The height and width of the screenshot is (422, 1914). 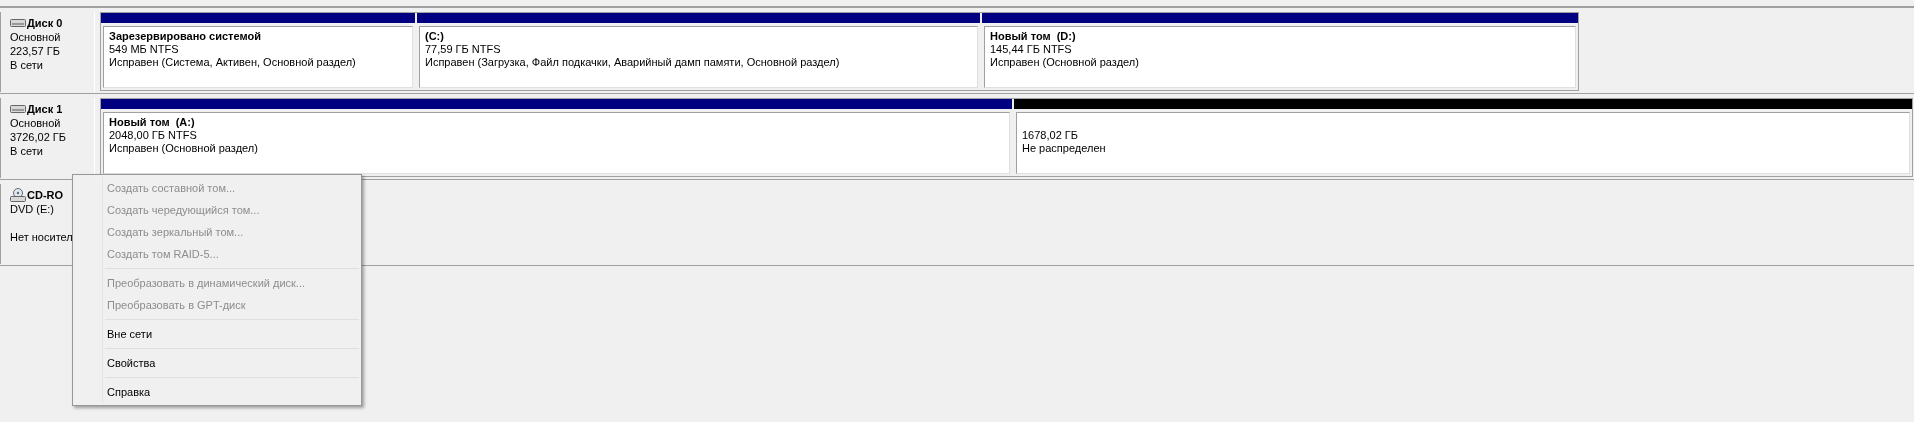 What do you see at coordinates (1033, 36) in the screenshot?
I see `partition-title: Новый том (D:)` at bounding box center [1033, 36].